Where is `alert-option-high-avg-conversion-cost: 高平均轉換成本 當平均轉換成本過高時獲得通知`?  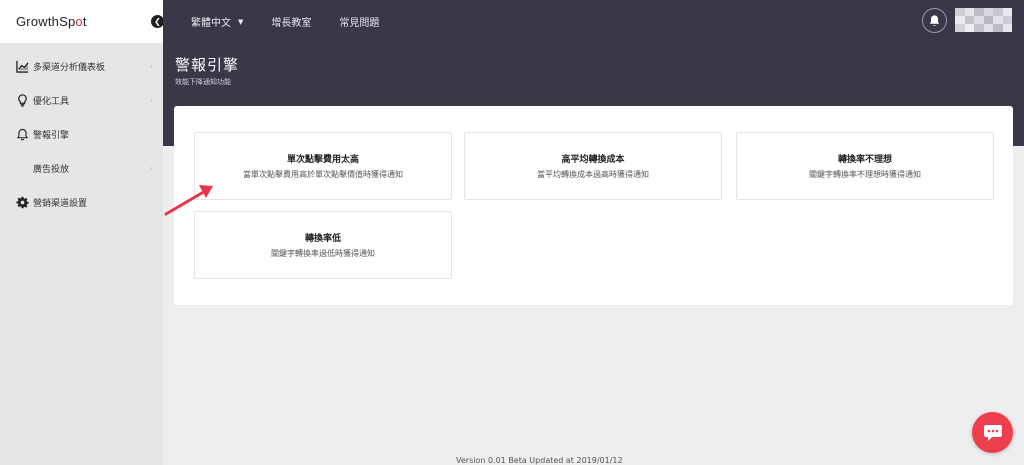 alert-option-high-avg-conversion-cost: 高平均轉換成本 當平均轉換成本過高時獲得通知 is located at coordinates (593, 166).